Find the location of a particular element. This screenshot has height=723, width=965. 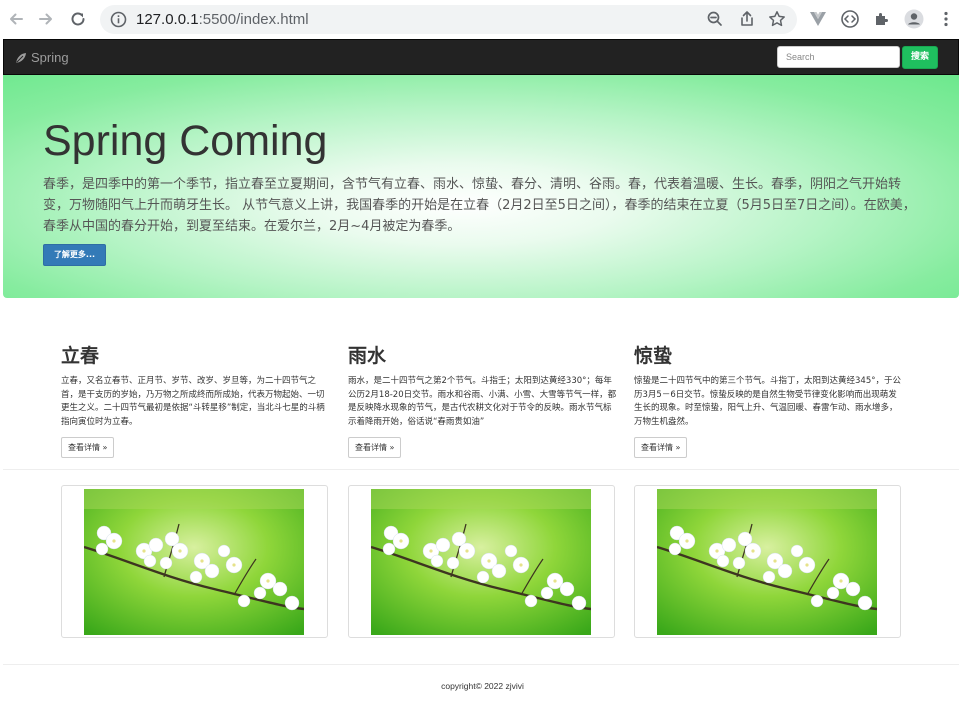

forward-button is located at coordinates (46, 19).